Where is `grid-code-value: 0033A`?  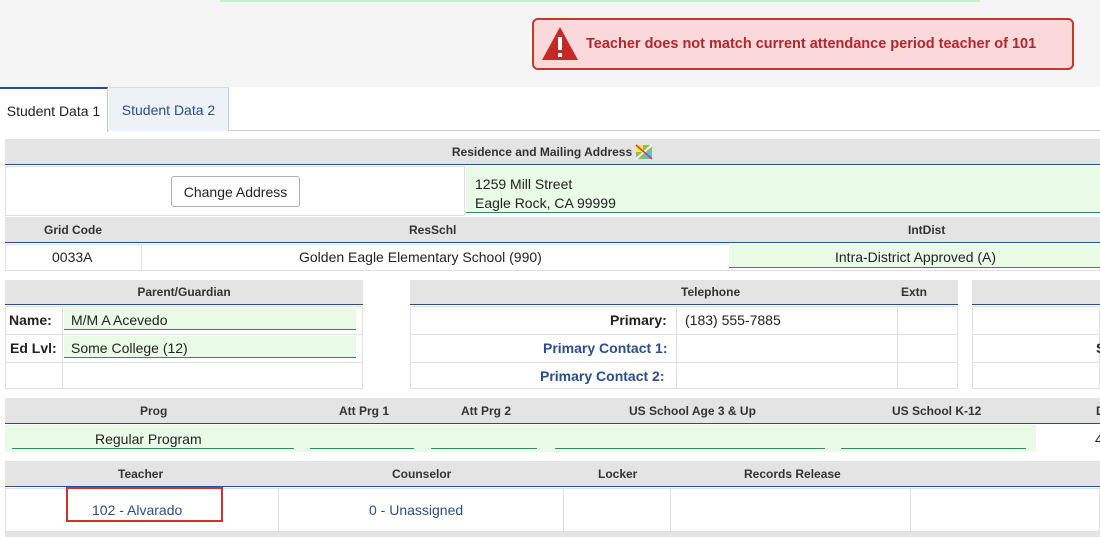 grid-code-value: 0033A is located at coordinates (72, 257).